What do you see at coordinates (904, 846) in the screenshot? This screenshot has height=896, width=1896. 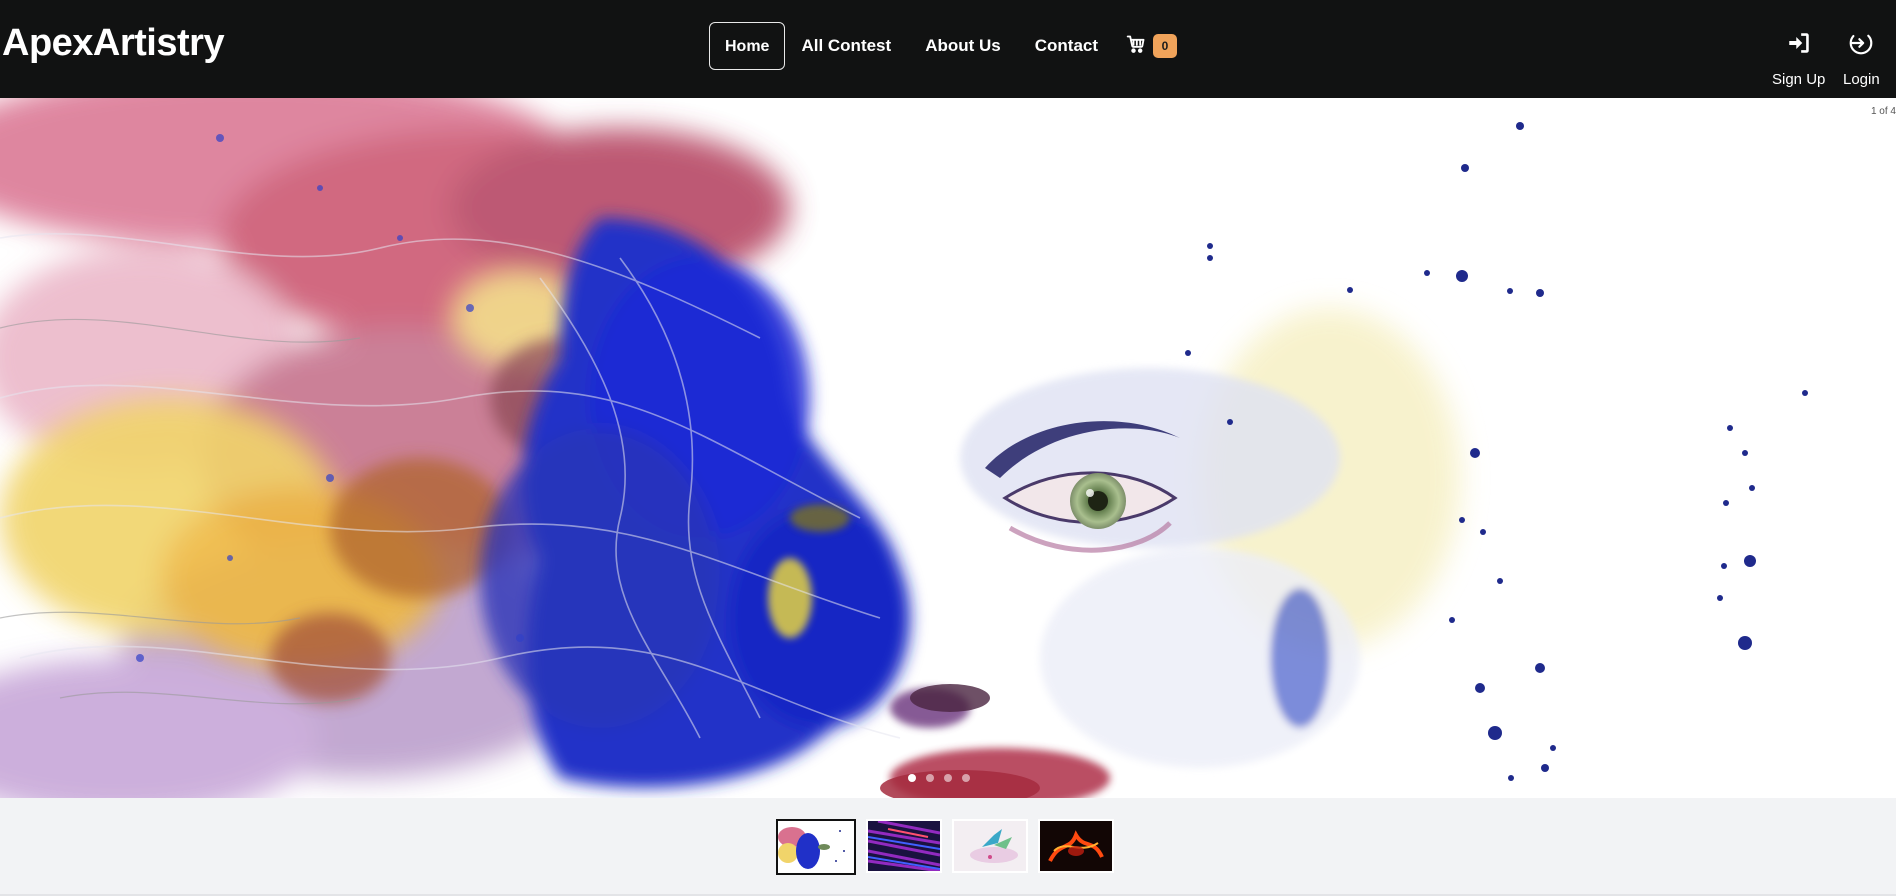 I see `thumbnail-abstract-purple-streaks` at bounding box center [904, 846].